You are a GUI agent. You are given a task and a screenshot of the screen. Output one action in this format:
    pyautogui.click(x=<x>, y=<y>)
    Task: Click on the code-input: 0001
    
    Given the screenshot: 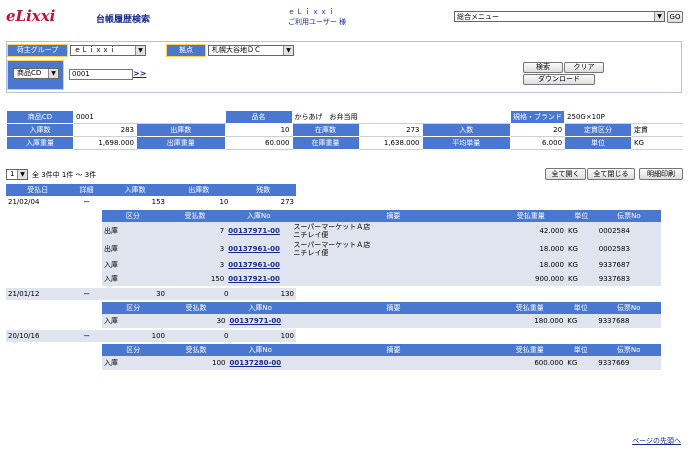 What is the action you would take?
    pyautogui.click(x=101, y=74)
    